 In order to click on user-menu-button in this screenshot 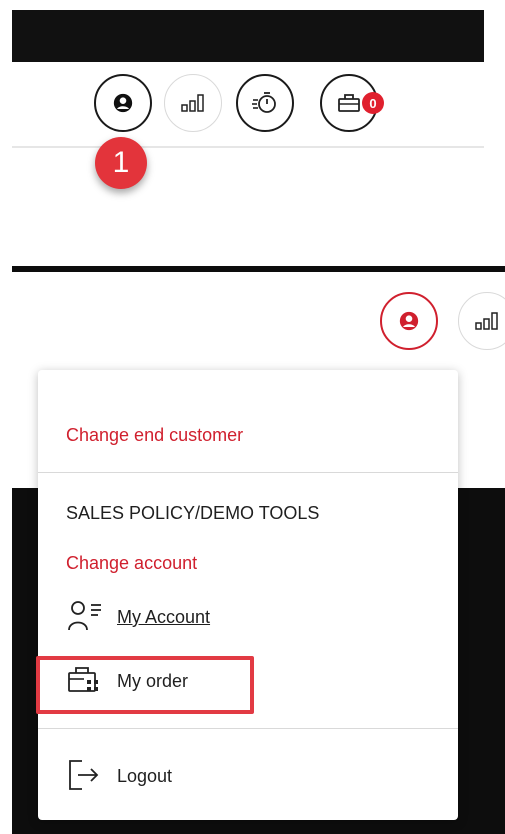, I will do `click(123, 103)`.